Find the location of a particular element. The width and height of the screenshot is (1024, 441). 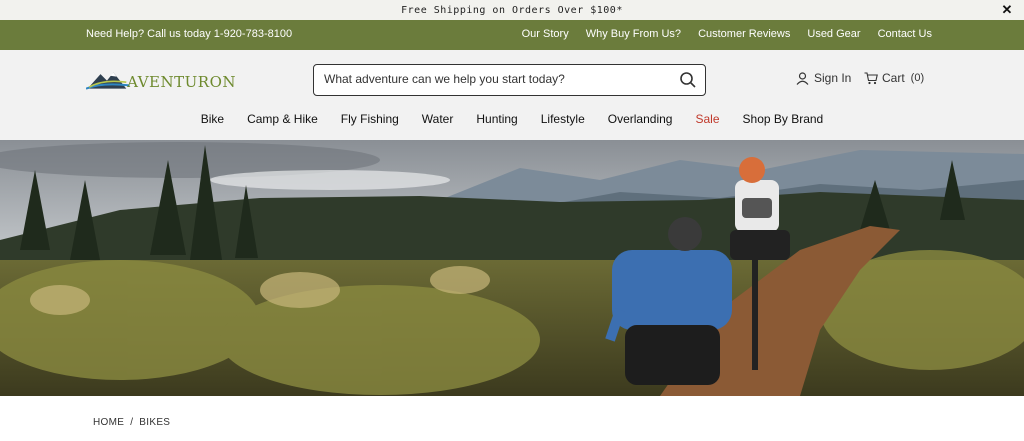

search-input is located at coordinates (494, 79).